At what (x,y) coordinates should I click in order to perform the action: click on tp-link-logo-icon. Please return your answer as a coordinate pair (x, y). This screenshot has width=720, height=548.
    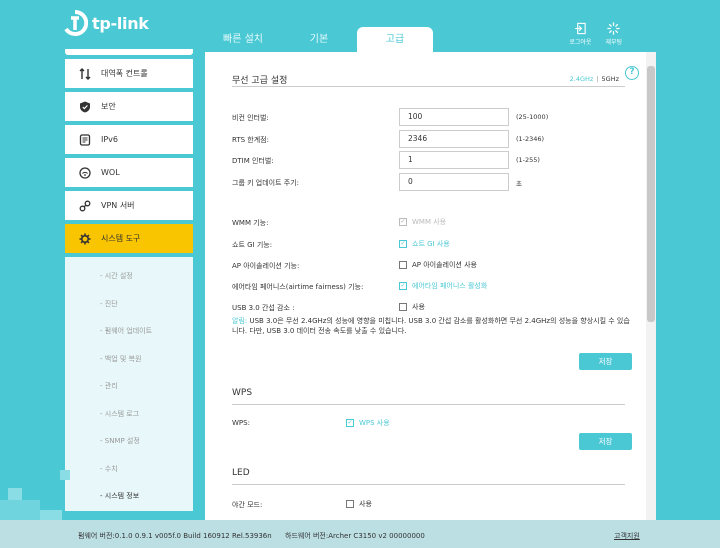
    Looking at the image, I should click on (76, 23).